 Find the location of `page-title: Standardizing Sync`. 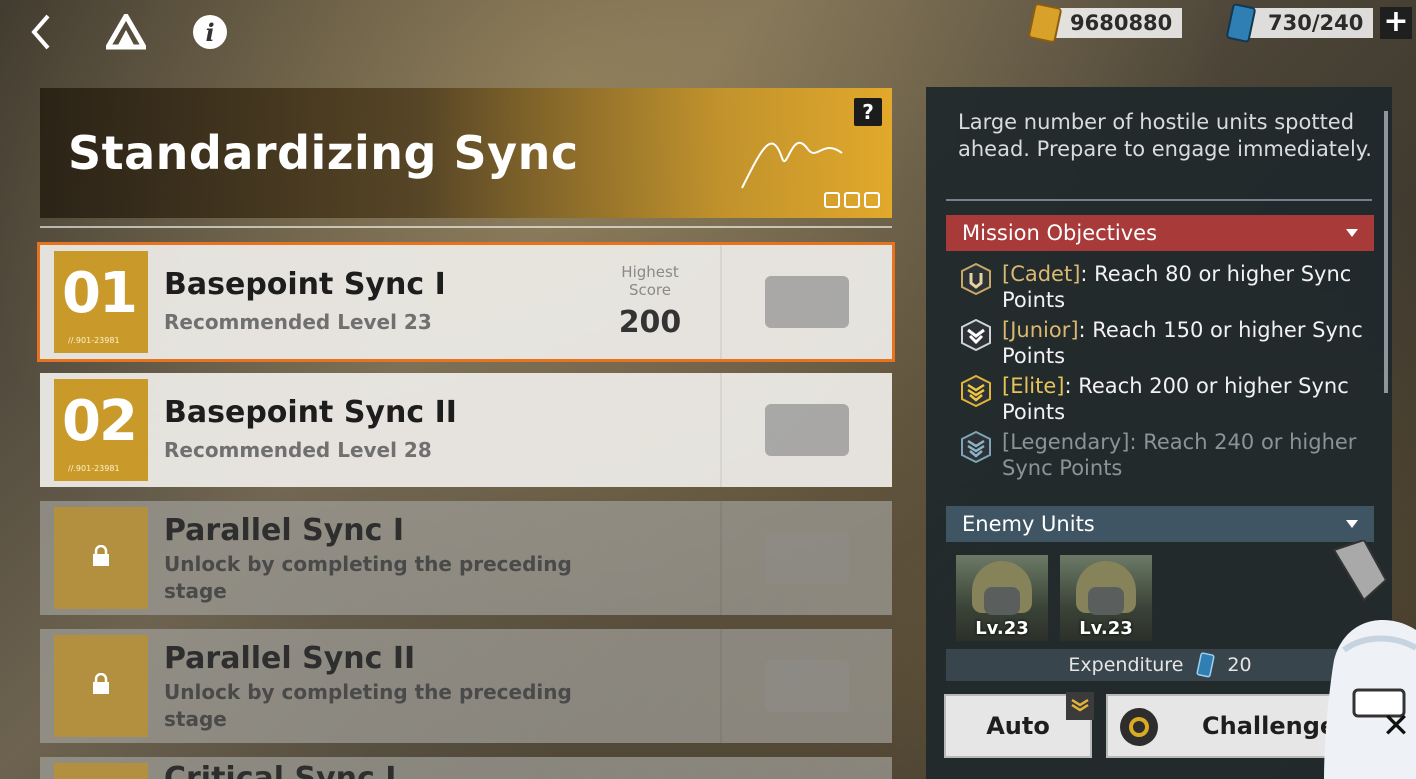

page-title: Standardizing Sync is located at coordinates (323, 153).